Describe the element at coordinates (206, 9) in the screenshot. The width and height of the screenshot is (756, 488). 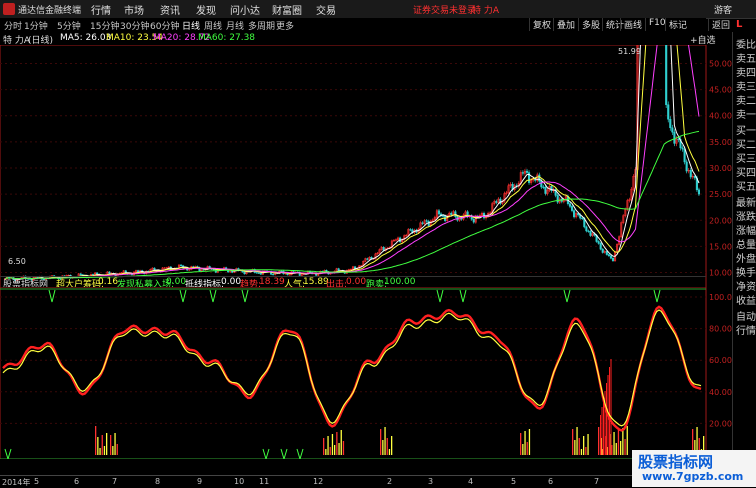
I see `menu-discover: 发现` at that location.